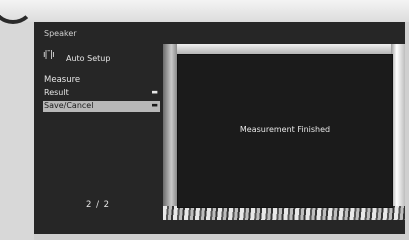  I want to click on measure-heading: Measure, so click(62, 80).